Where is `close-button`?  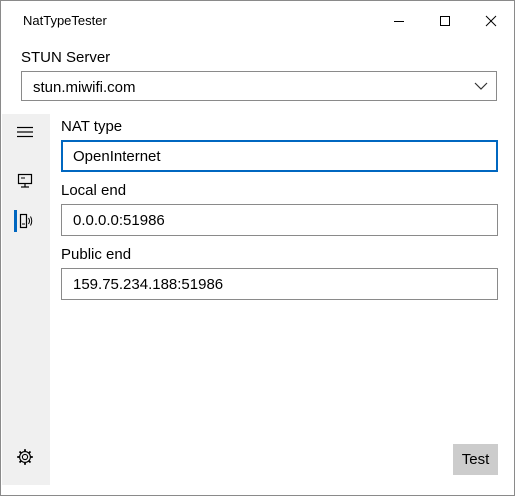 close-button is located at coordinates (491, 21).